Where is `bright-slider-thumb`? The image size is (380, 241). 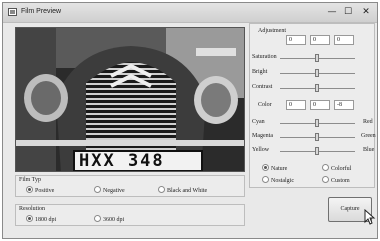
bright-slider-thumb is located at coordinates (317, 73).